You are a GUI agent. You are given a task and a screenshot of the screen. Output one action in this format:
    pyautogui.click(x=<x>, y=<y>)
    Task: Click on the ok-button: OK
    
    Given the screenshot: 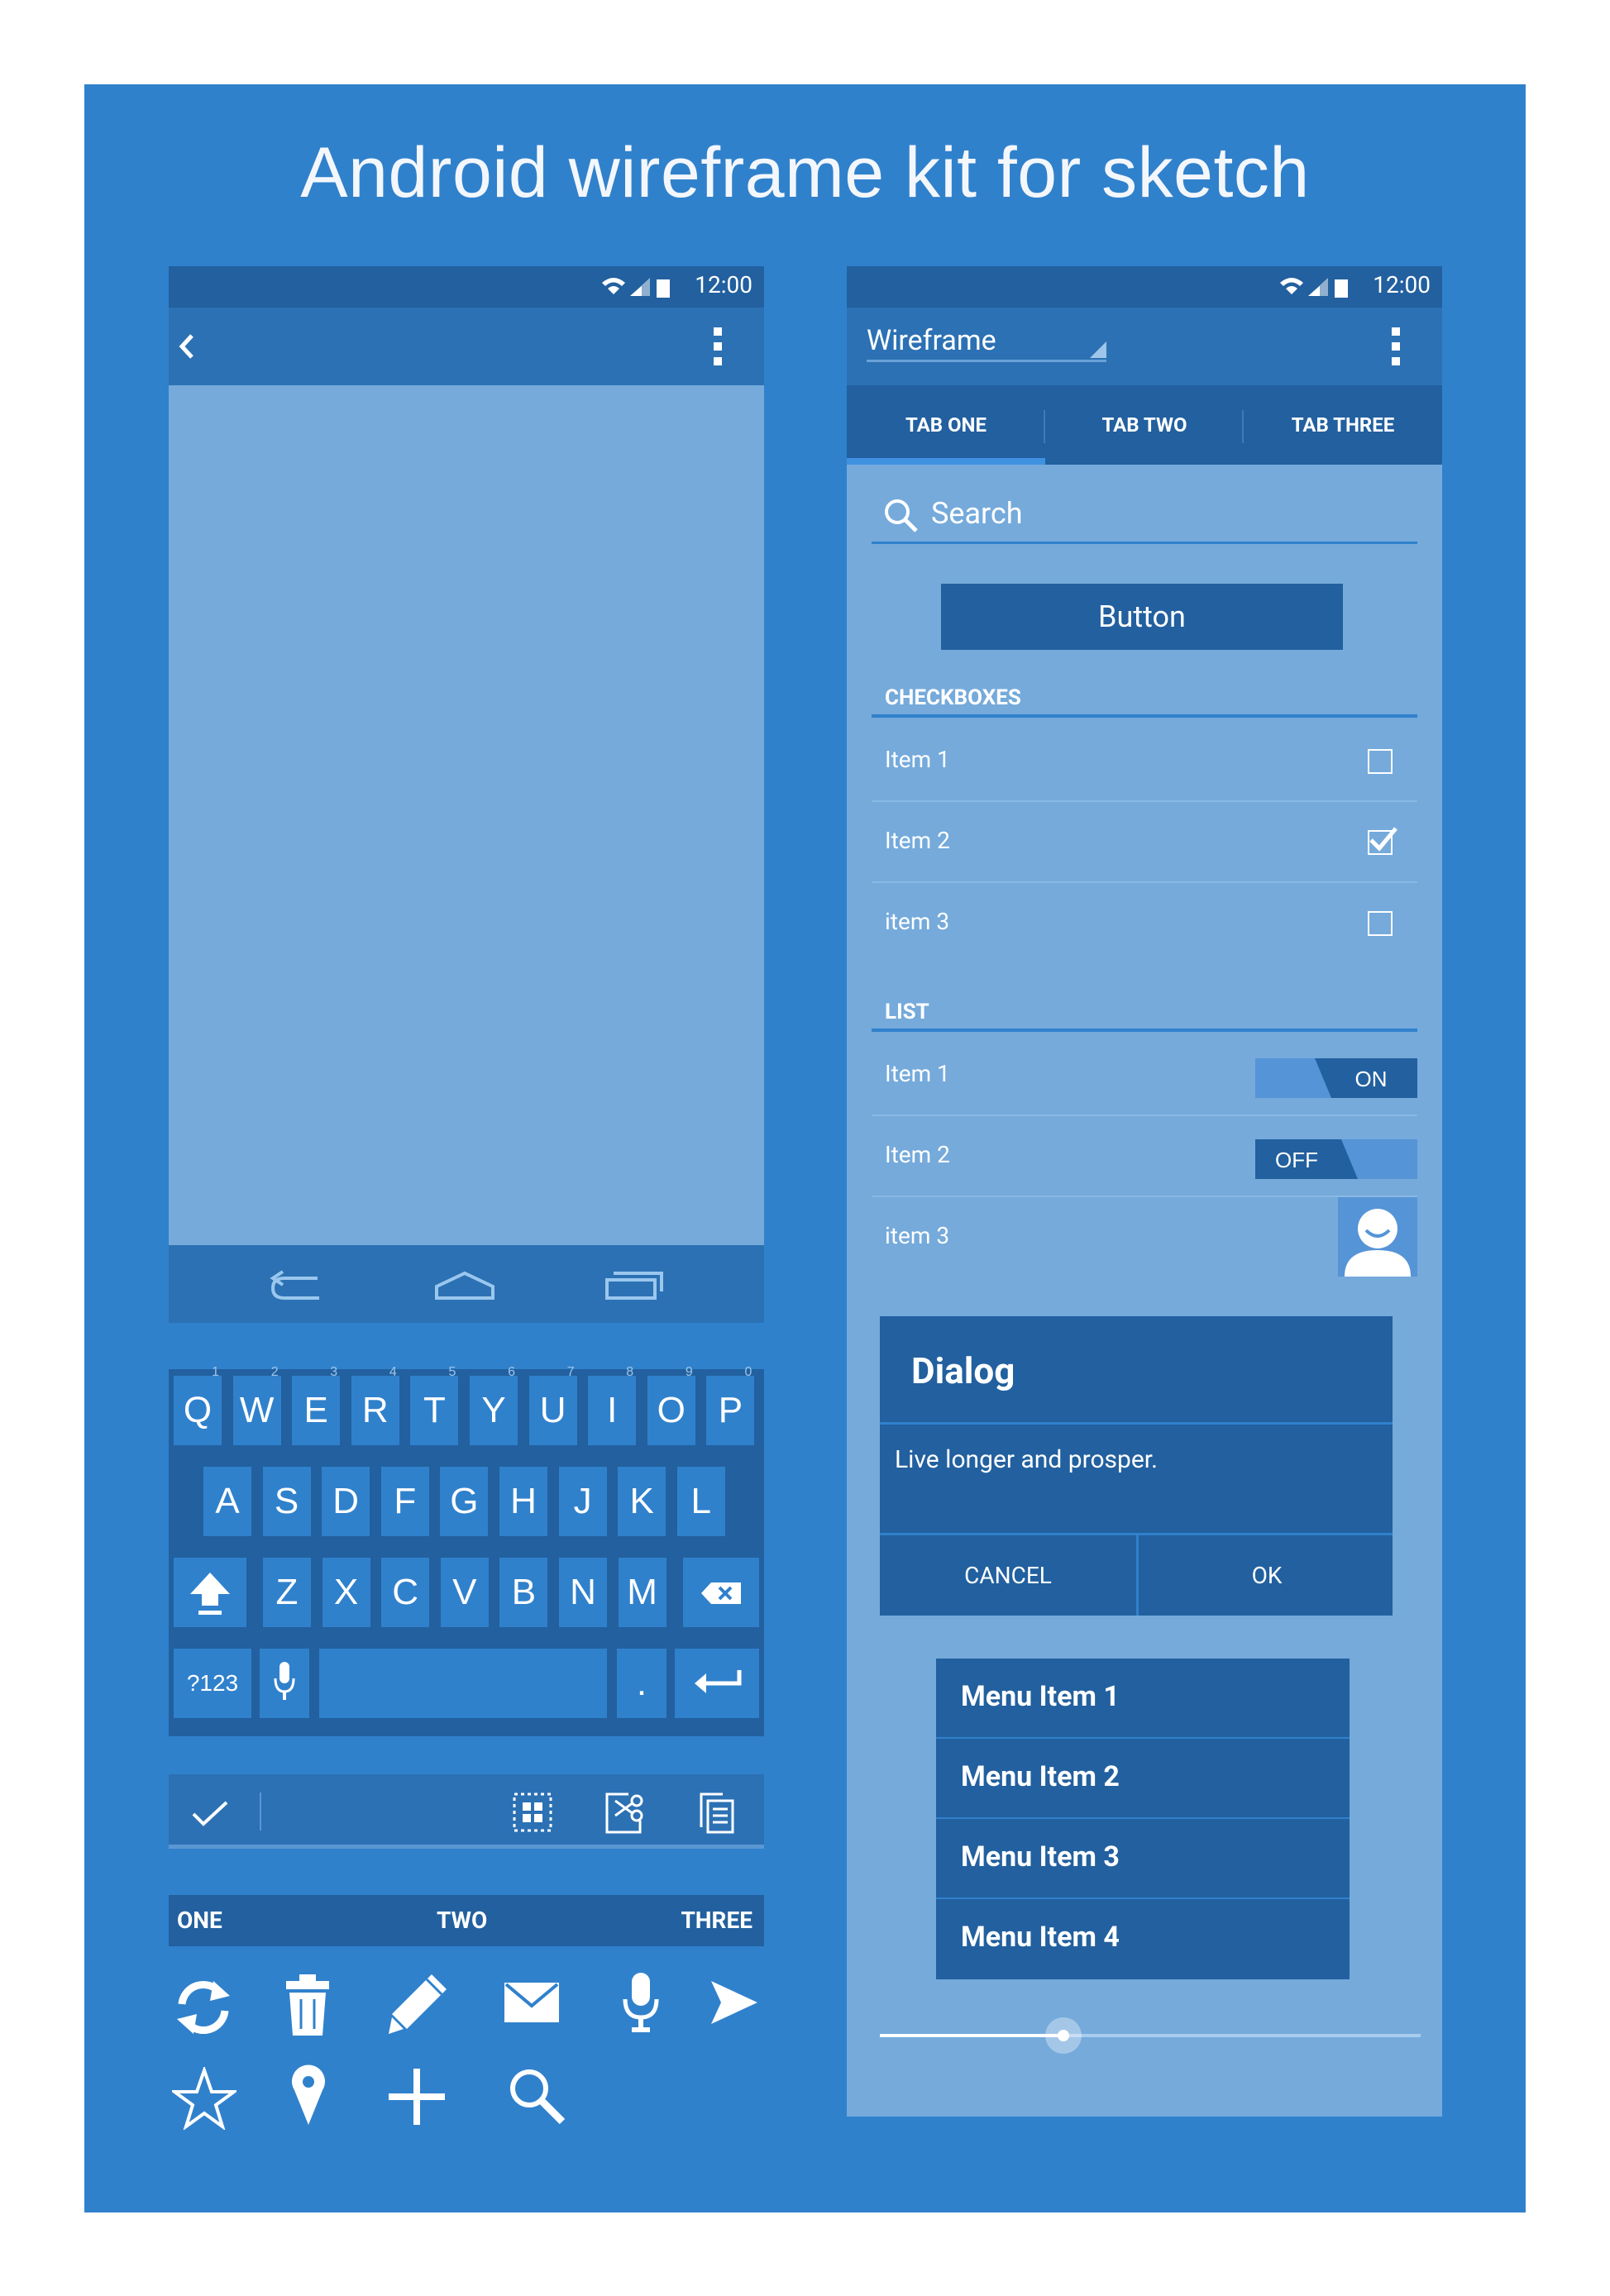 What is the action you would take?
    pyautogui.click(x=1267, y=1575)
    